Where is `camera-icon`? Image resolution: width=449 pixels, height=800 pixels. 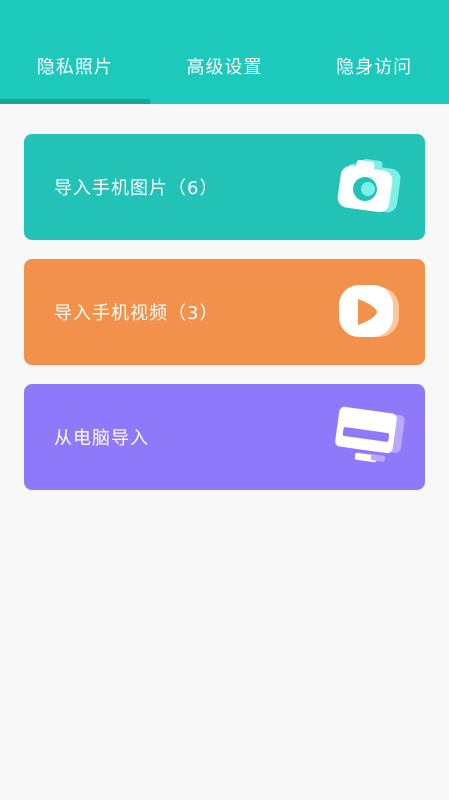
camera-icon is located at coordinates (369, 185).